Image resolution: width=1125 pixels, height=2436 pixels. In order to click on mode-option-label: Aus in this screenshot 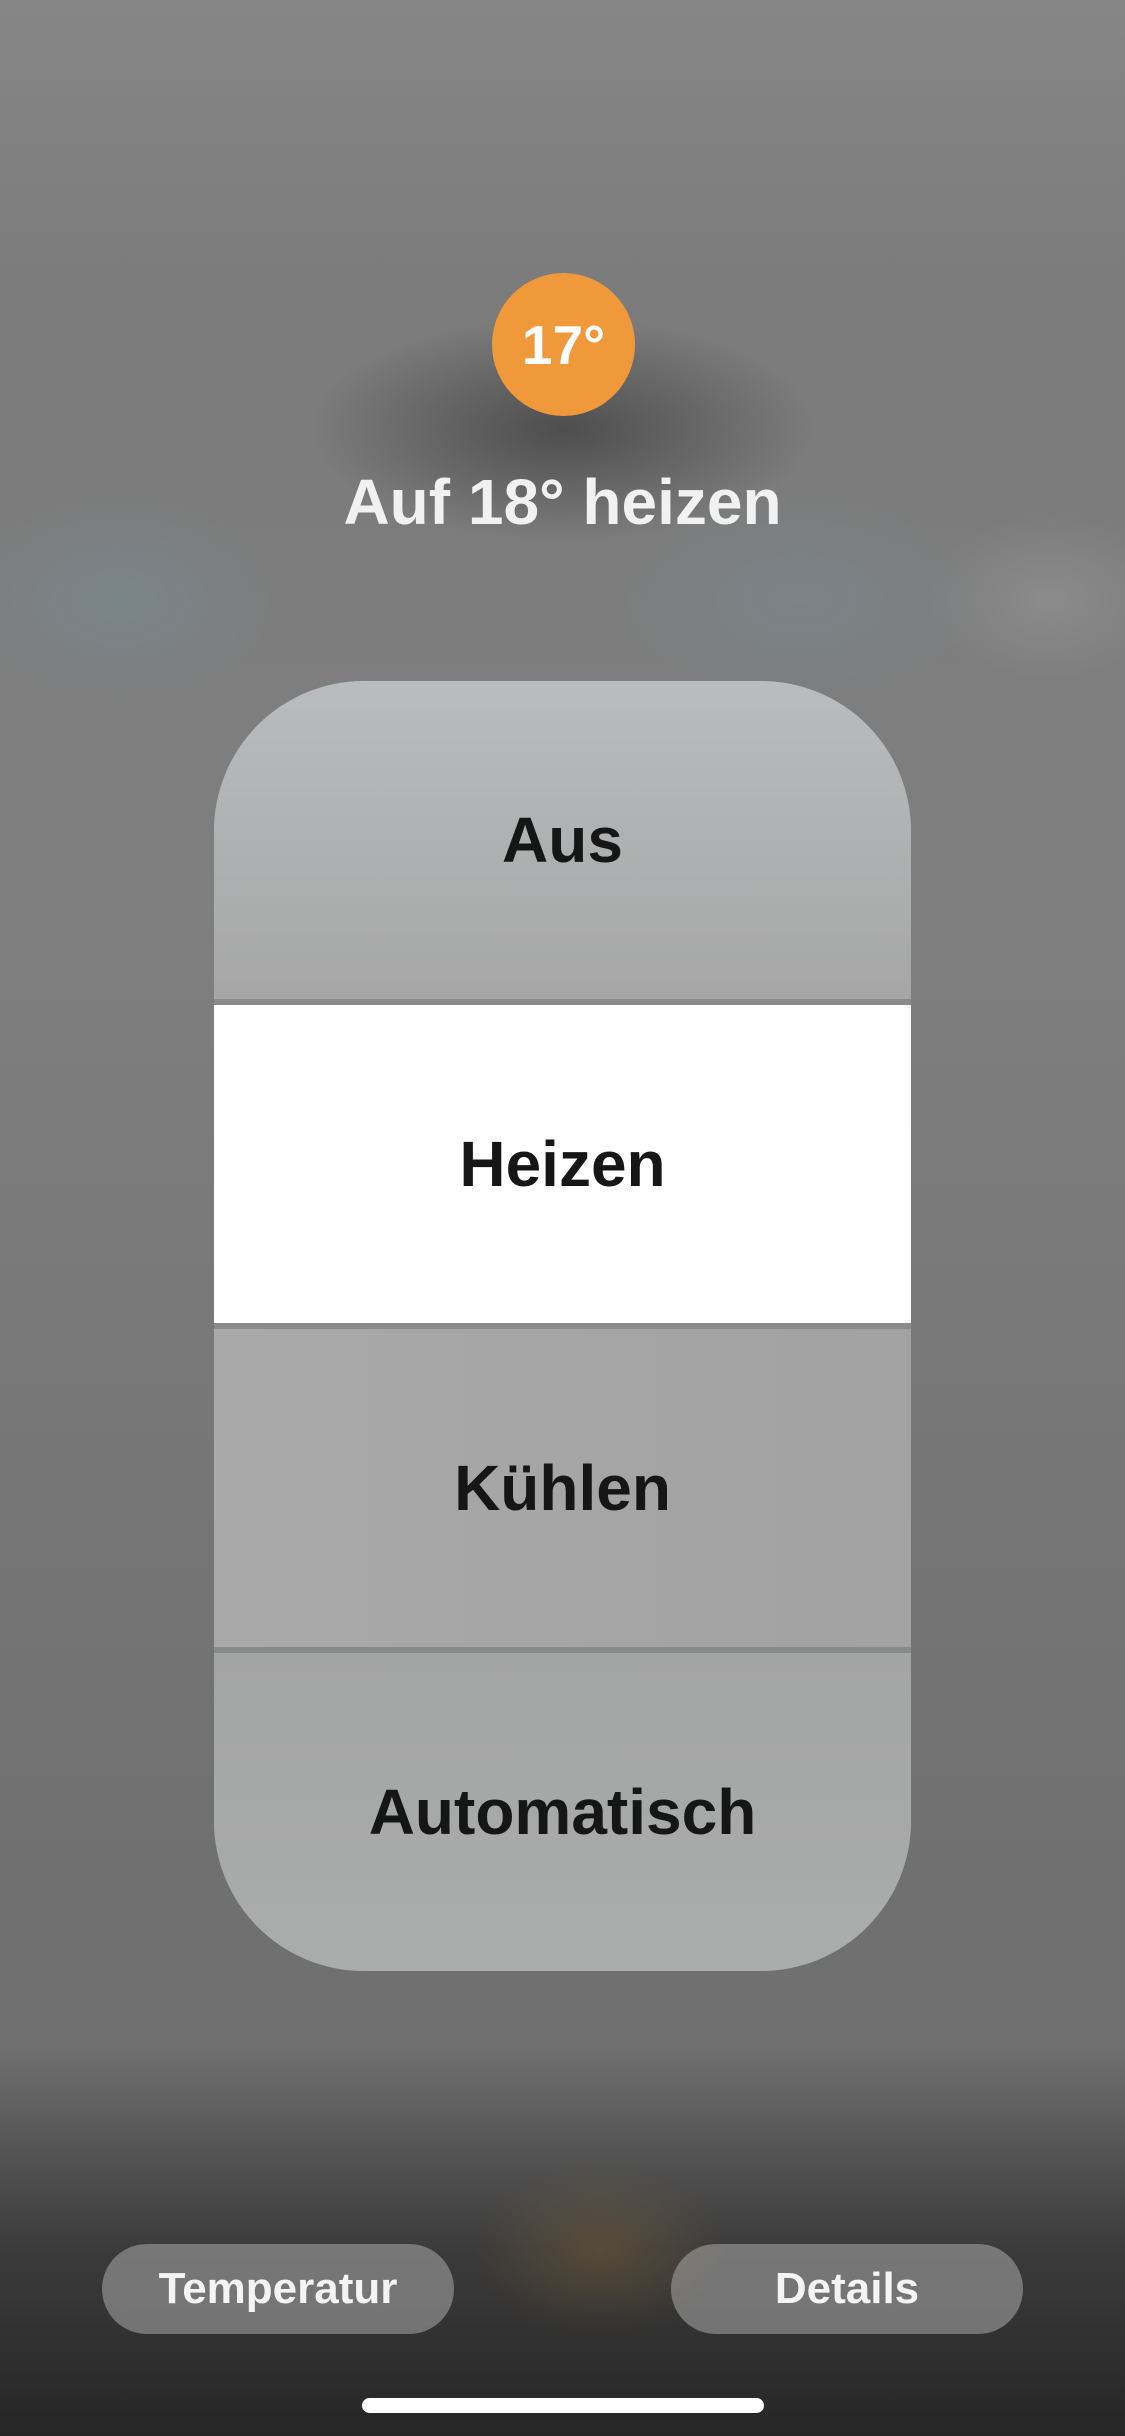, I will do `click(562, 840)`.